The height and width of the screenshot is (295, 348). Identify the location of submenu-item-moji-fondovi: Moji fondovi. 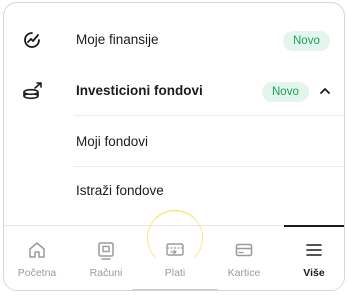
(174, 142).